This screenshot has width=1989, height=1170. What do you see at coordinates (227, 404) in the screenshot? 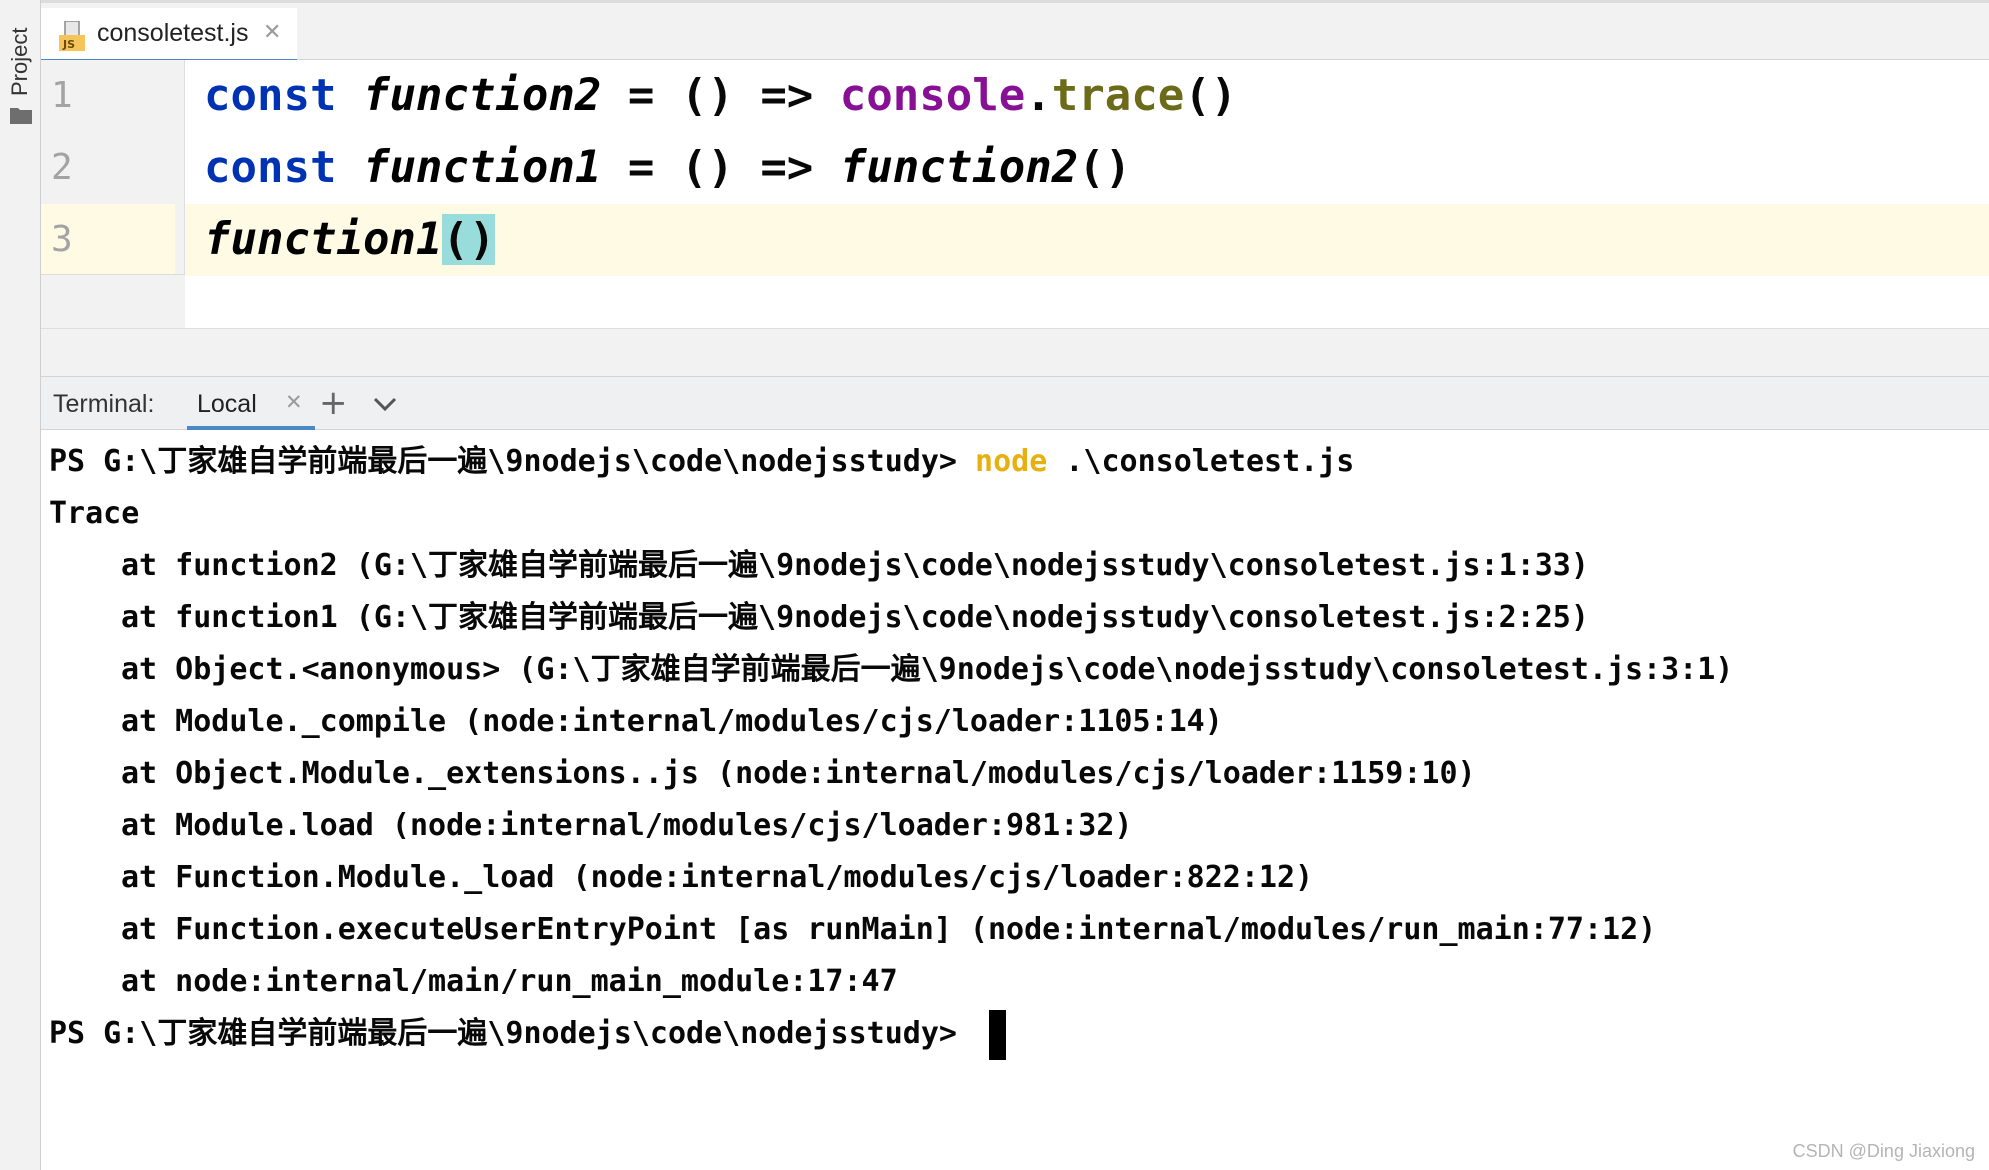
I see `terminal-tab-label: Local` at bounding box center [227, 404].